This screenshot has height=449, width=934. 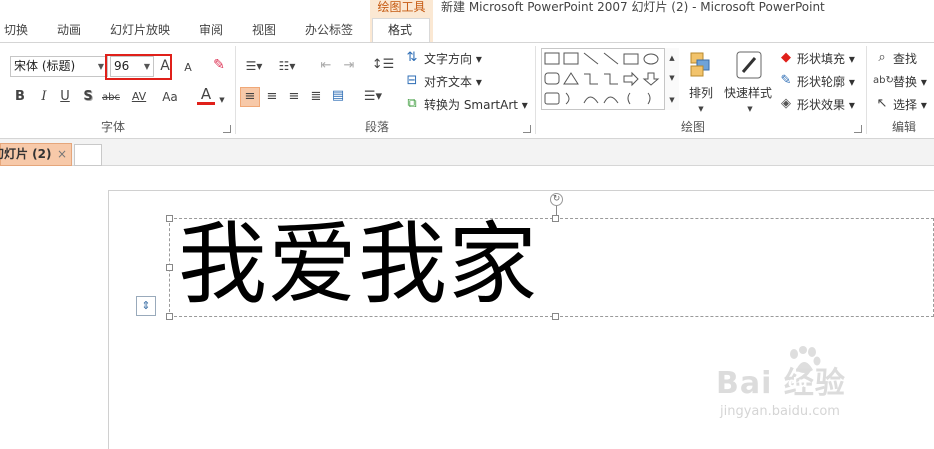 What do you see at coordinates (211, 30) in the screenshot?
I see `tab-review: 审阅` at bounding box center [211, 30].